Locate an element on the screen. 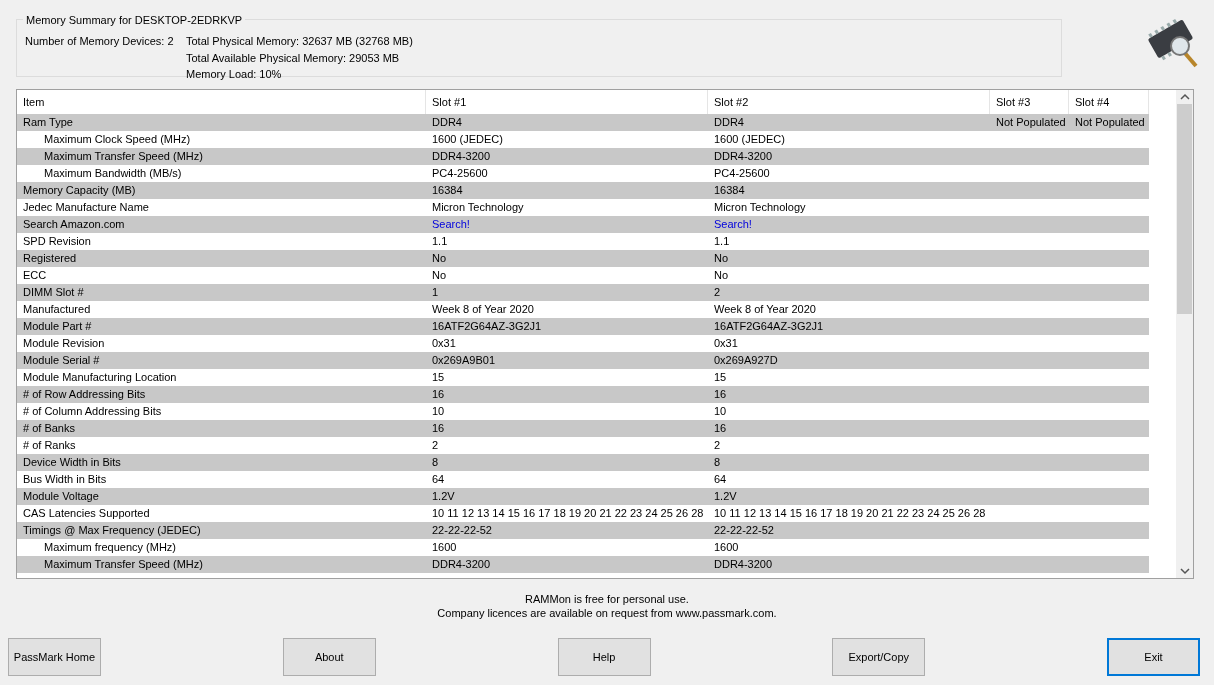 This screenshot has height=685, width=1214. table-row: SPD Revision 1.1 1.1 is located at coordinates (583, 241).